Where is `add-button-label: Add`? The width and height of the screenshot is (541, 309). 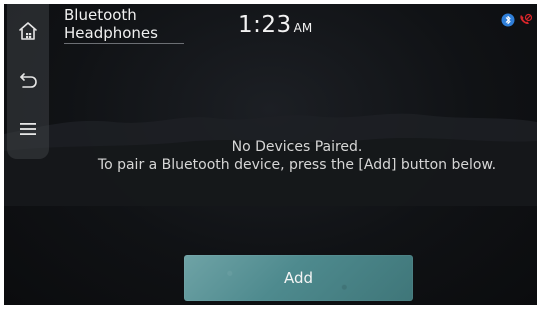 add-button-label: Add is located at coordinates (298, 278).